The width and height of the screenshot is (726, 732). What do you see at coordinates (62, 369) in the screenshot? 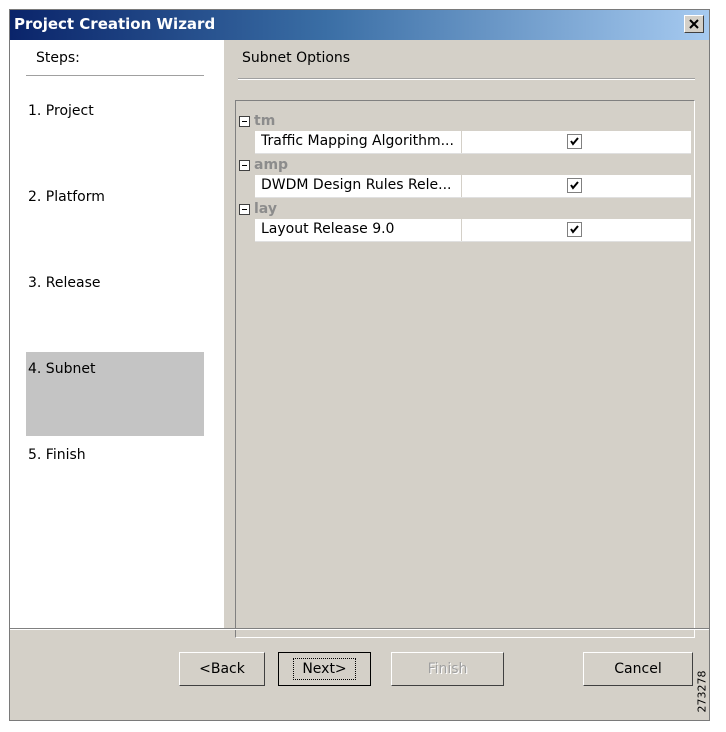
I see `step-label: 4. Subnet` at bounding box center [62, 369].